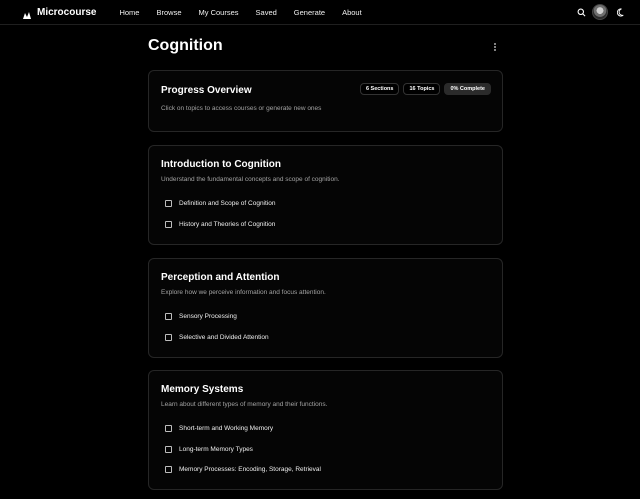 The height and width of the screenshot is (499, 640). What do you see at coordinates (221, 164) in the screenshot?
I see `section-title: Introduction to Cognition` at bounding box center [221, 164].